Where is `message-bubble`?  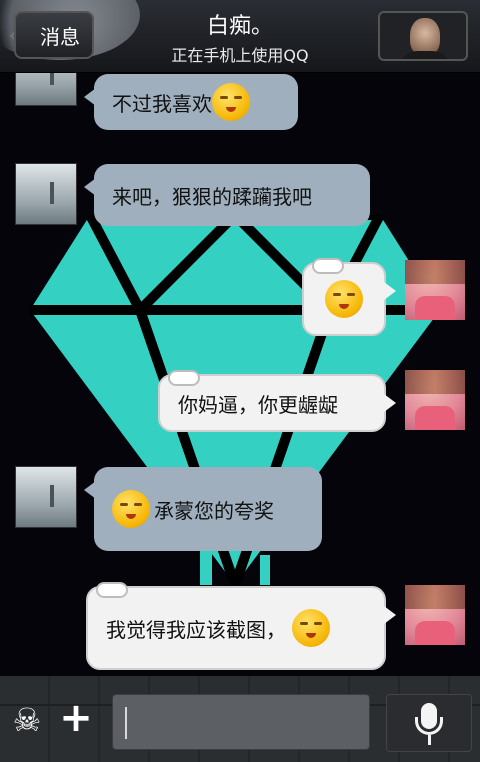 message-bubble is located at coordinates (349, 297).